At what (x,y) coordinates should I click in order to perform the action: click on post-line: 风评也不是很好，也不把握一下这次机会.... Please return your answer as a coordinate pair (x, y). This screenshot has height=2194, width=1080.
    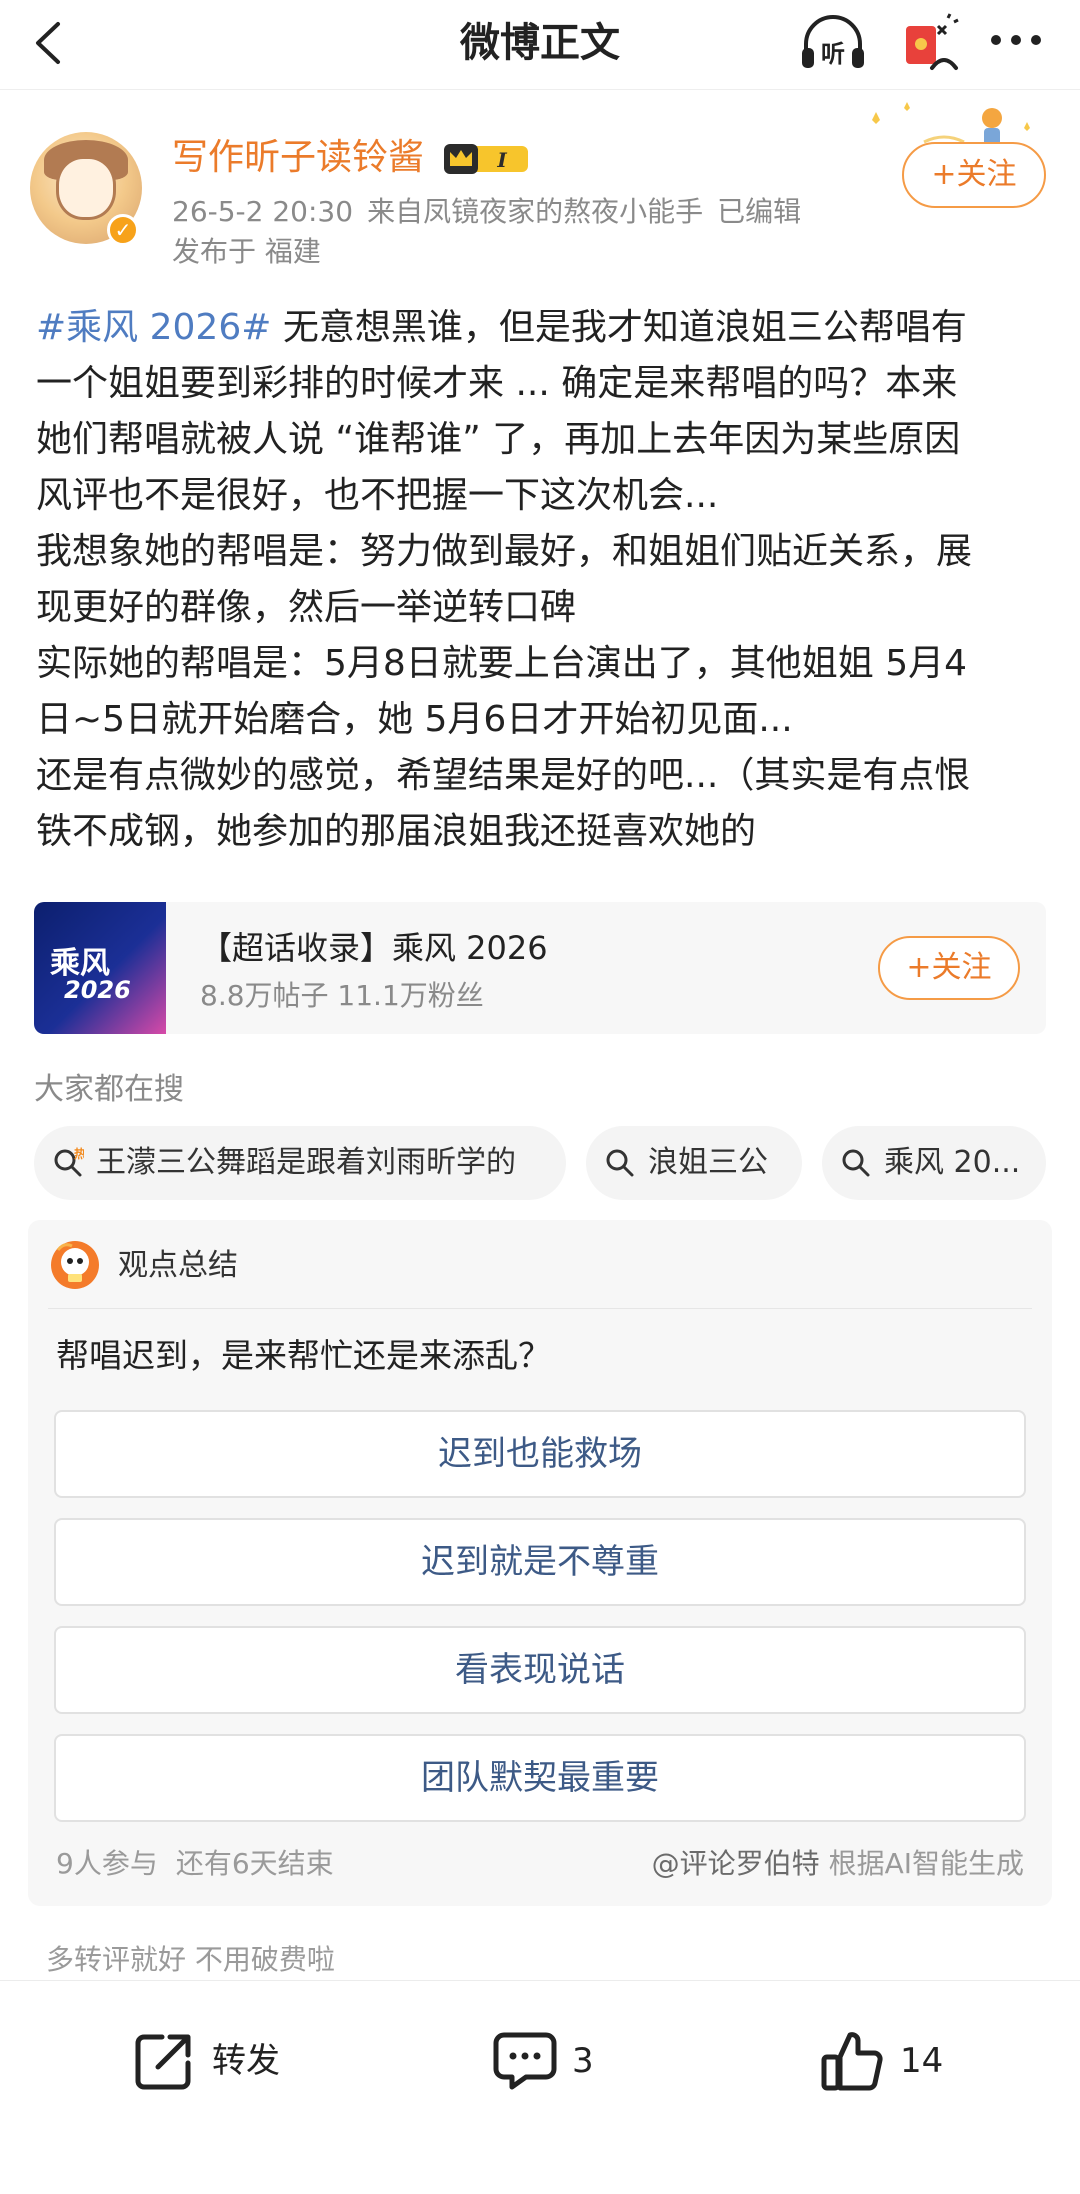
    Looking at the image, I should click on (377, 495).